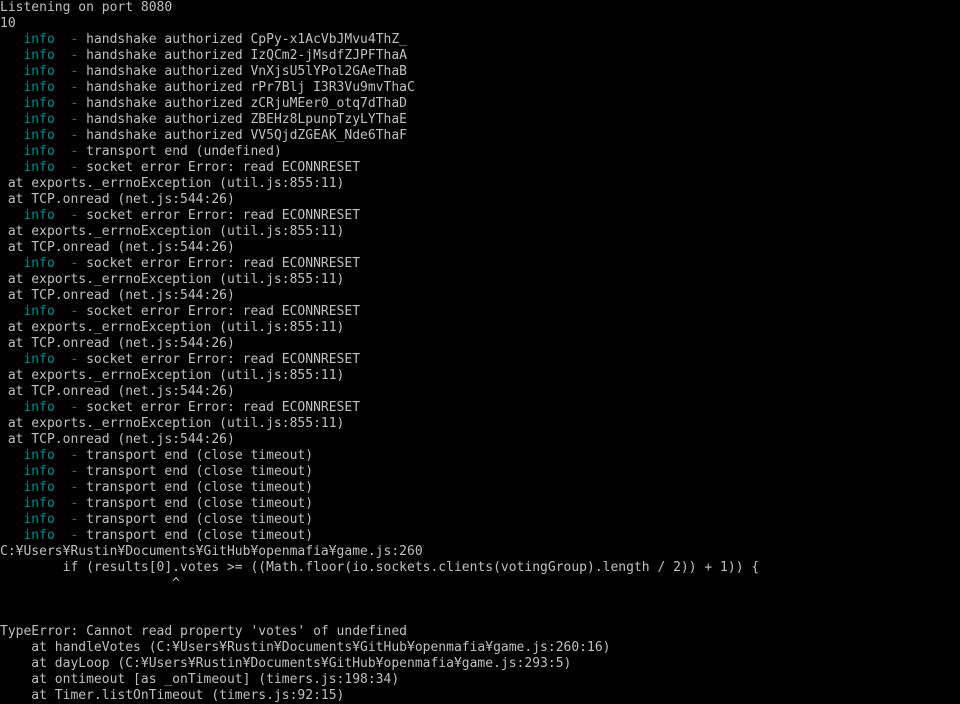 Image resolution: width=960 pixels, height=704 pixels. Describe the element at coordinates (480, 696) in the screenshot. I see `terminal-line: at Timer.listOnTimeout (timers.js:92:15)` at that location.